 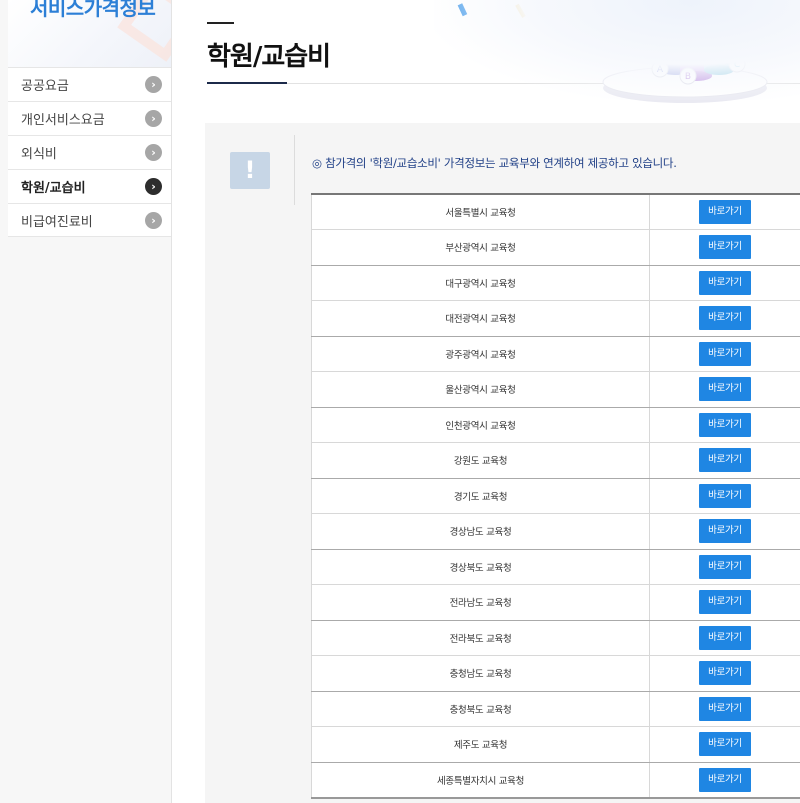 I want to click on office-name: 인천광역시 교육청, so click(x=480, y=425).